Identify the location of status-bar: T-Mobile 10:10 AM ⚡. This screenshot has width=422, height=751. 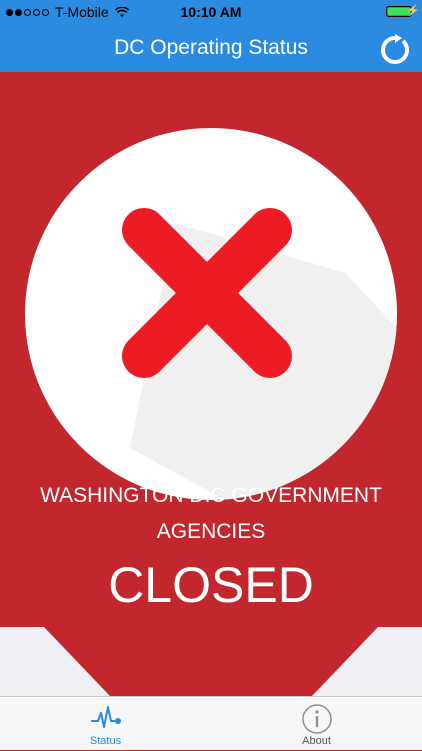
(211, 12).